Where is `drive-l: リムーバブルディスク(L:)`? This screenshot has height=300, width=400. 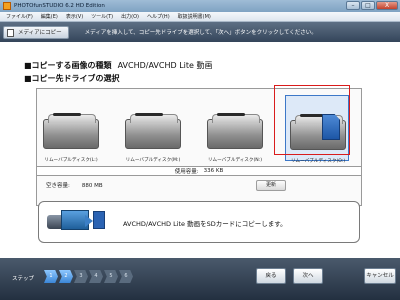 drive-l: リムーバブルディスク(L:) is located at coordinates (71, 129).